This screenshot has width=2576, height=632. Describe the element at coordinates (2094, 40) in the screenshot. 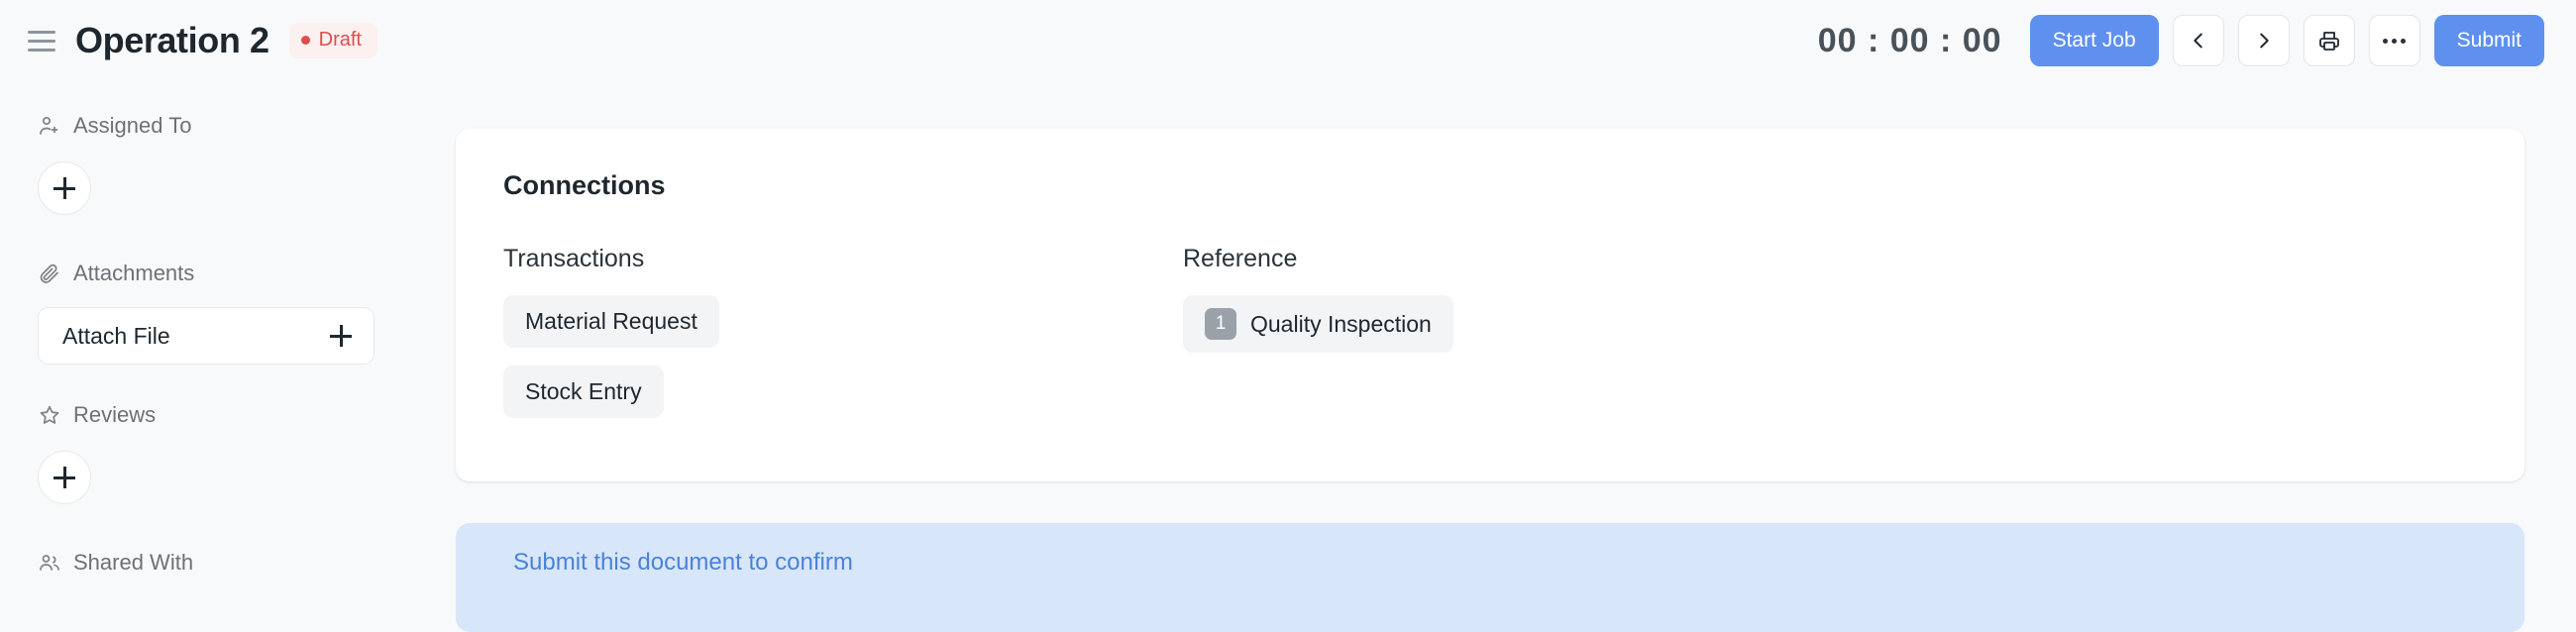

I see `start-job-button: Start Job` at that location.